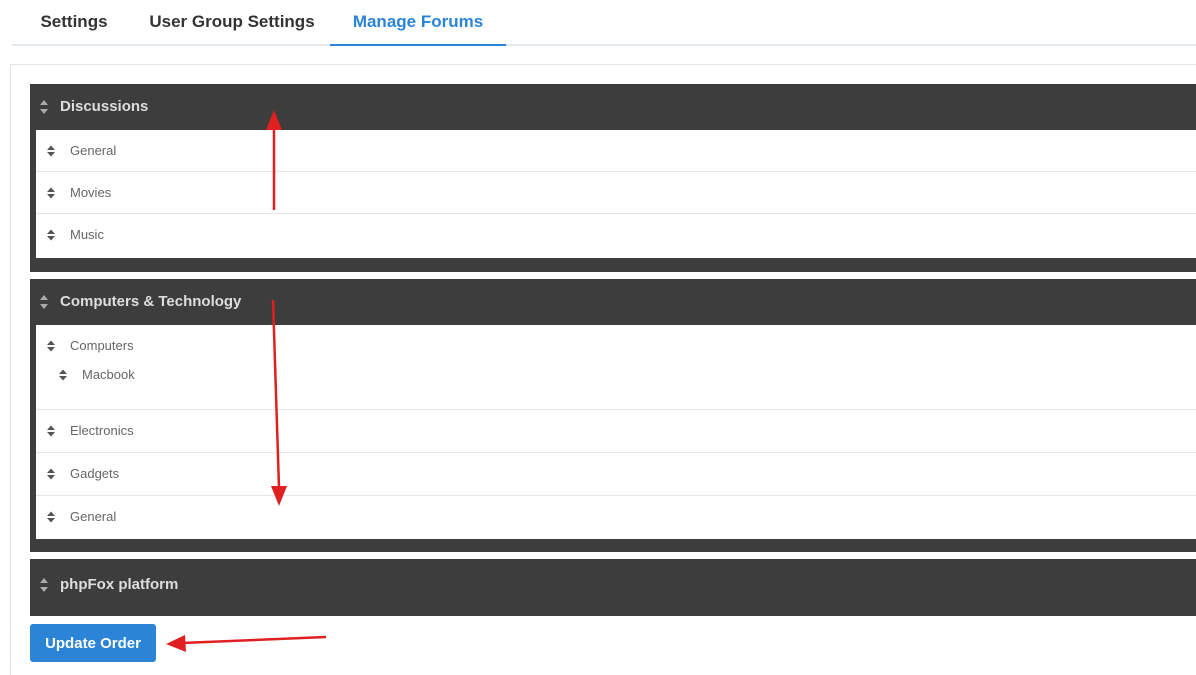  I want to click on forum-item-computers: Computers Macbook, so click(616, 367).